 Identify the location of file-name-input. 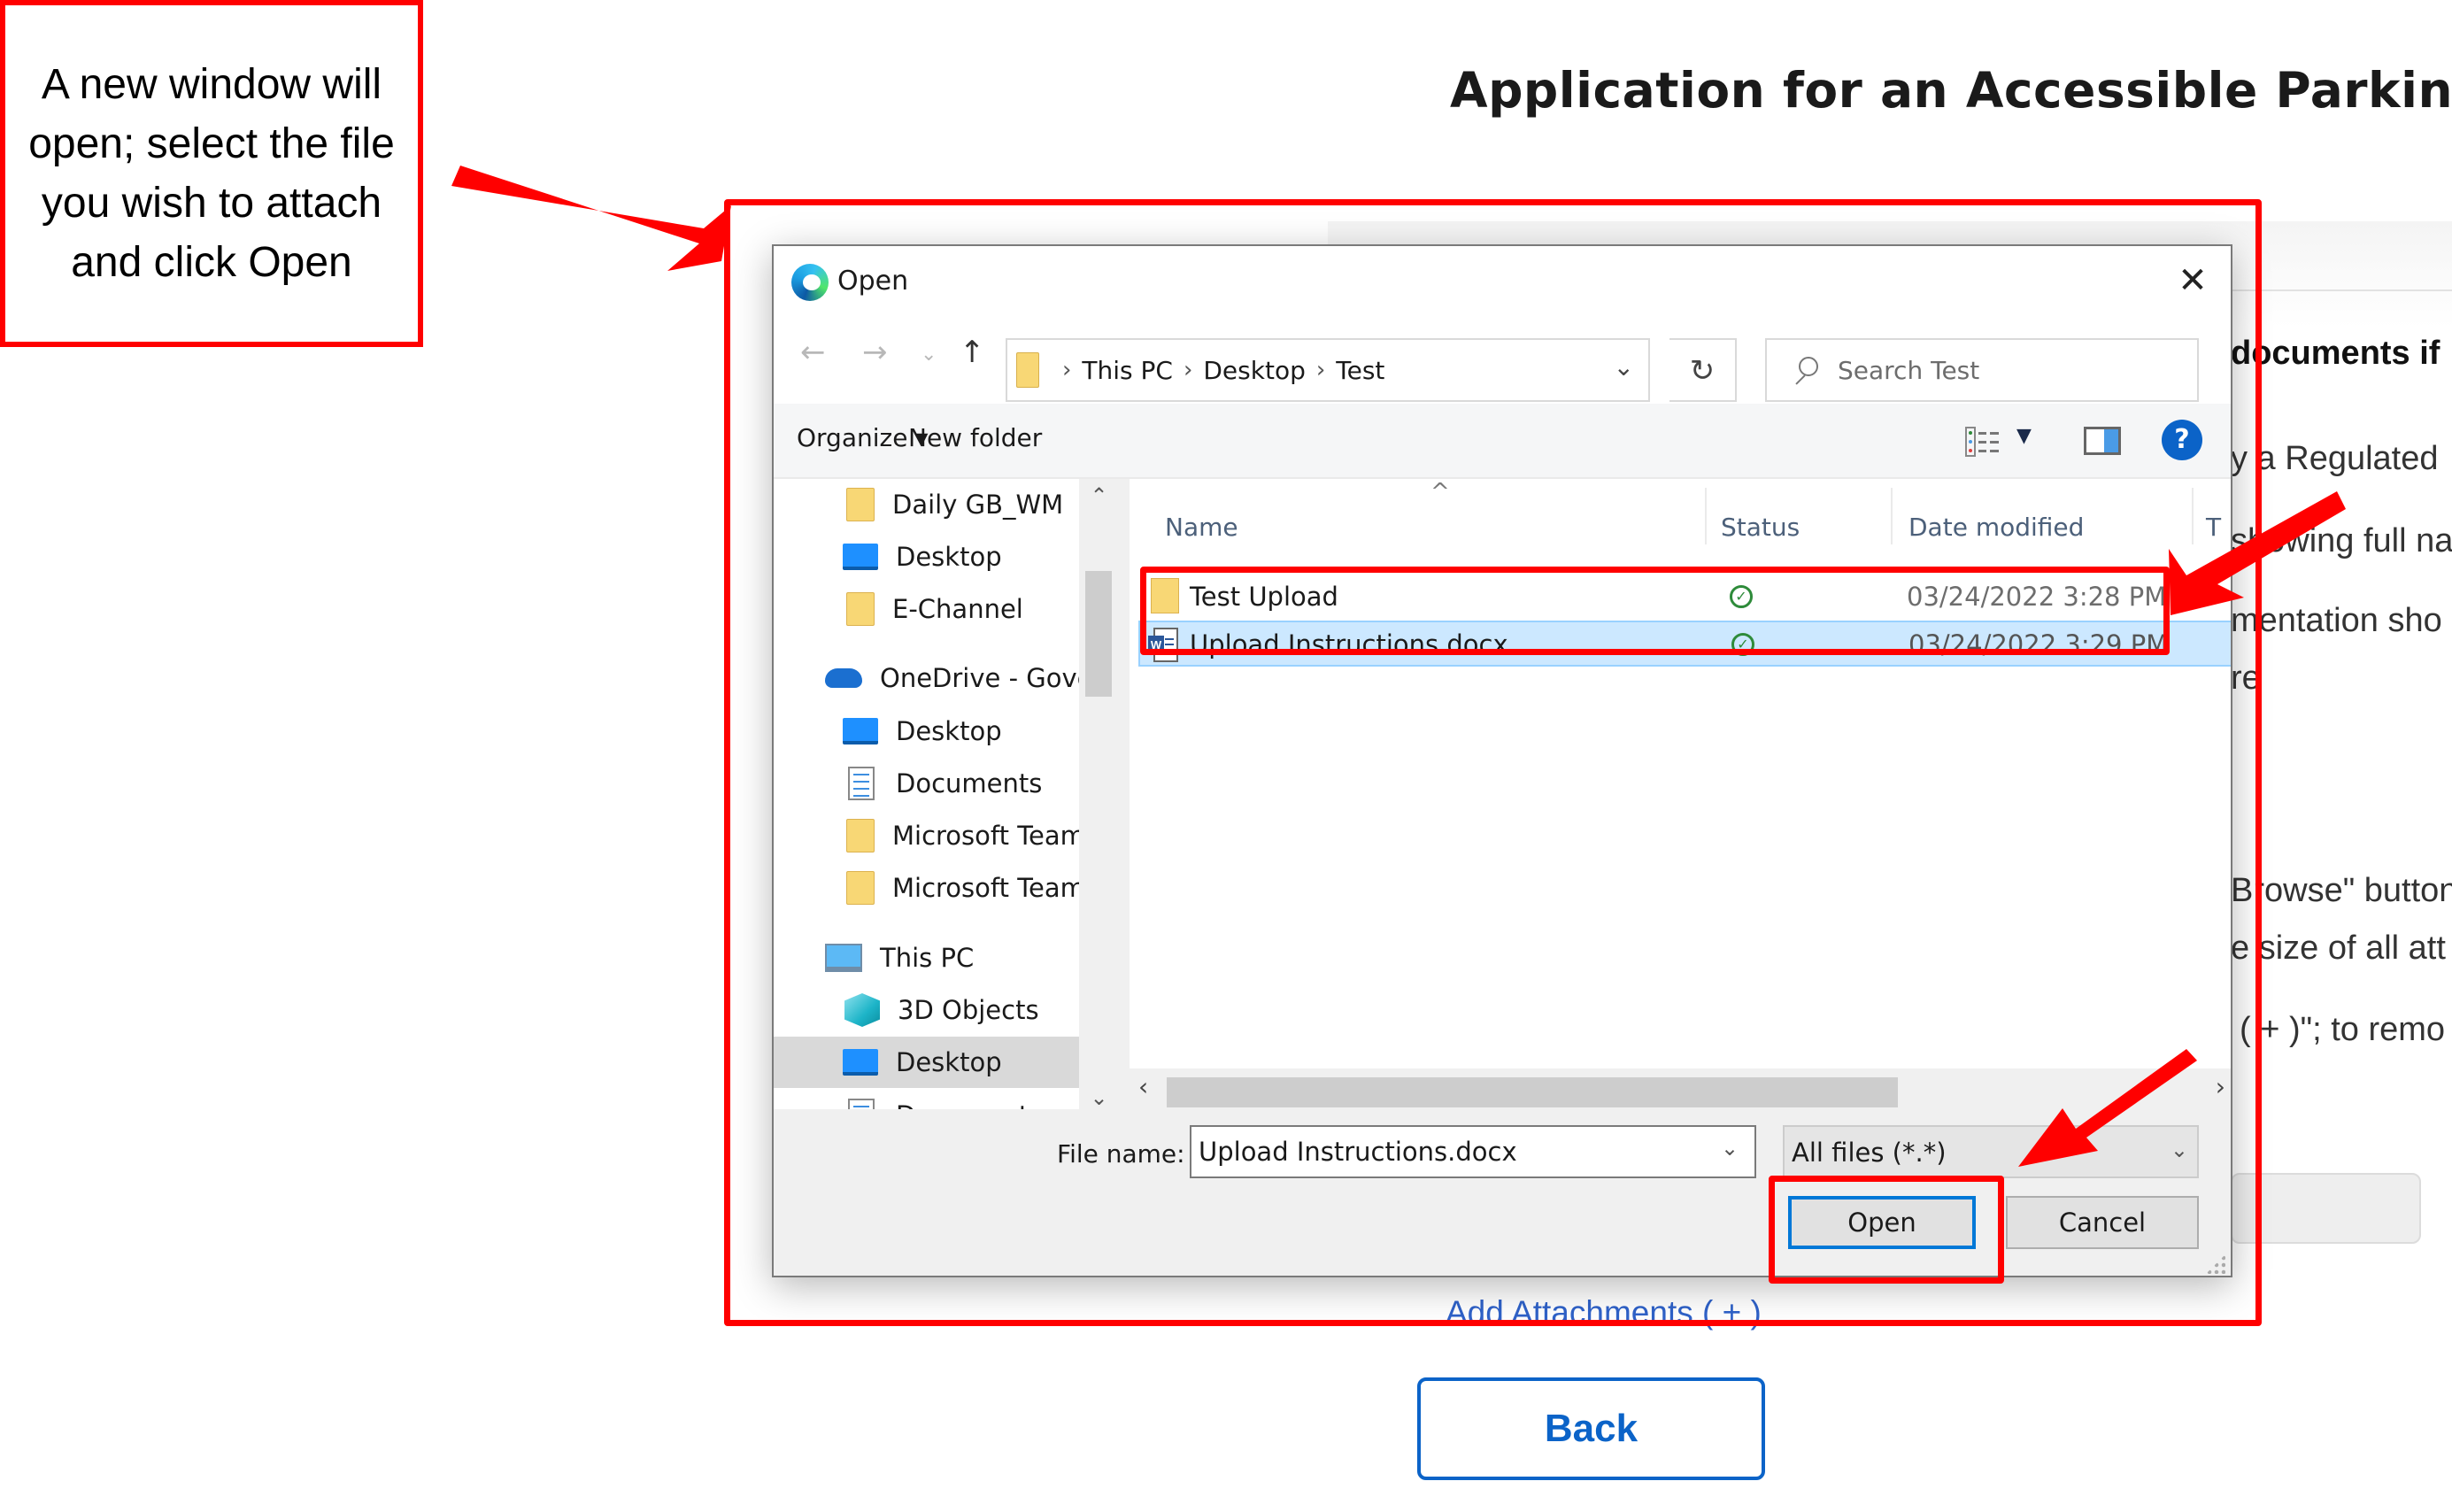
(1473, 1151).